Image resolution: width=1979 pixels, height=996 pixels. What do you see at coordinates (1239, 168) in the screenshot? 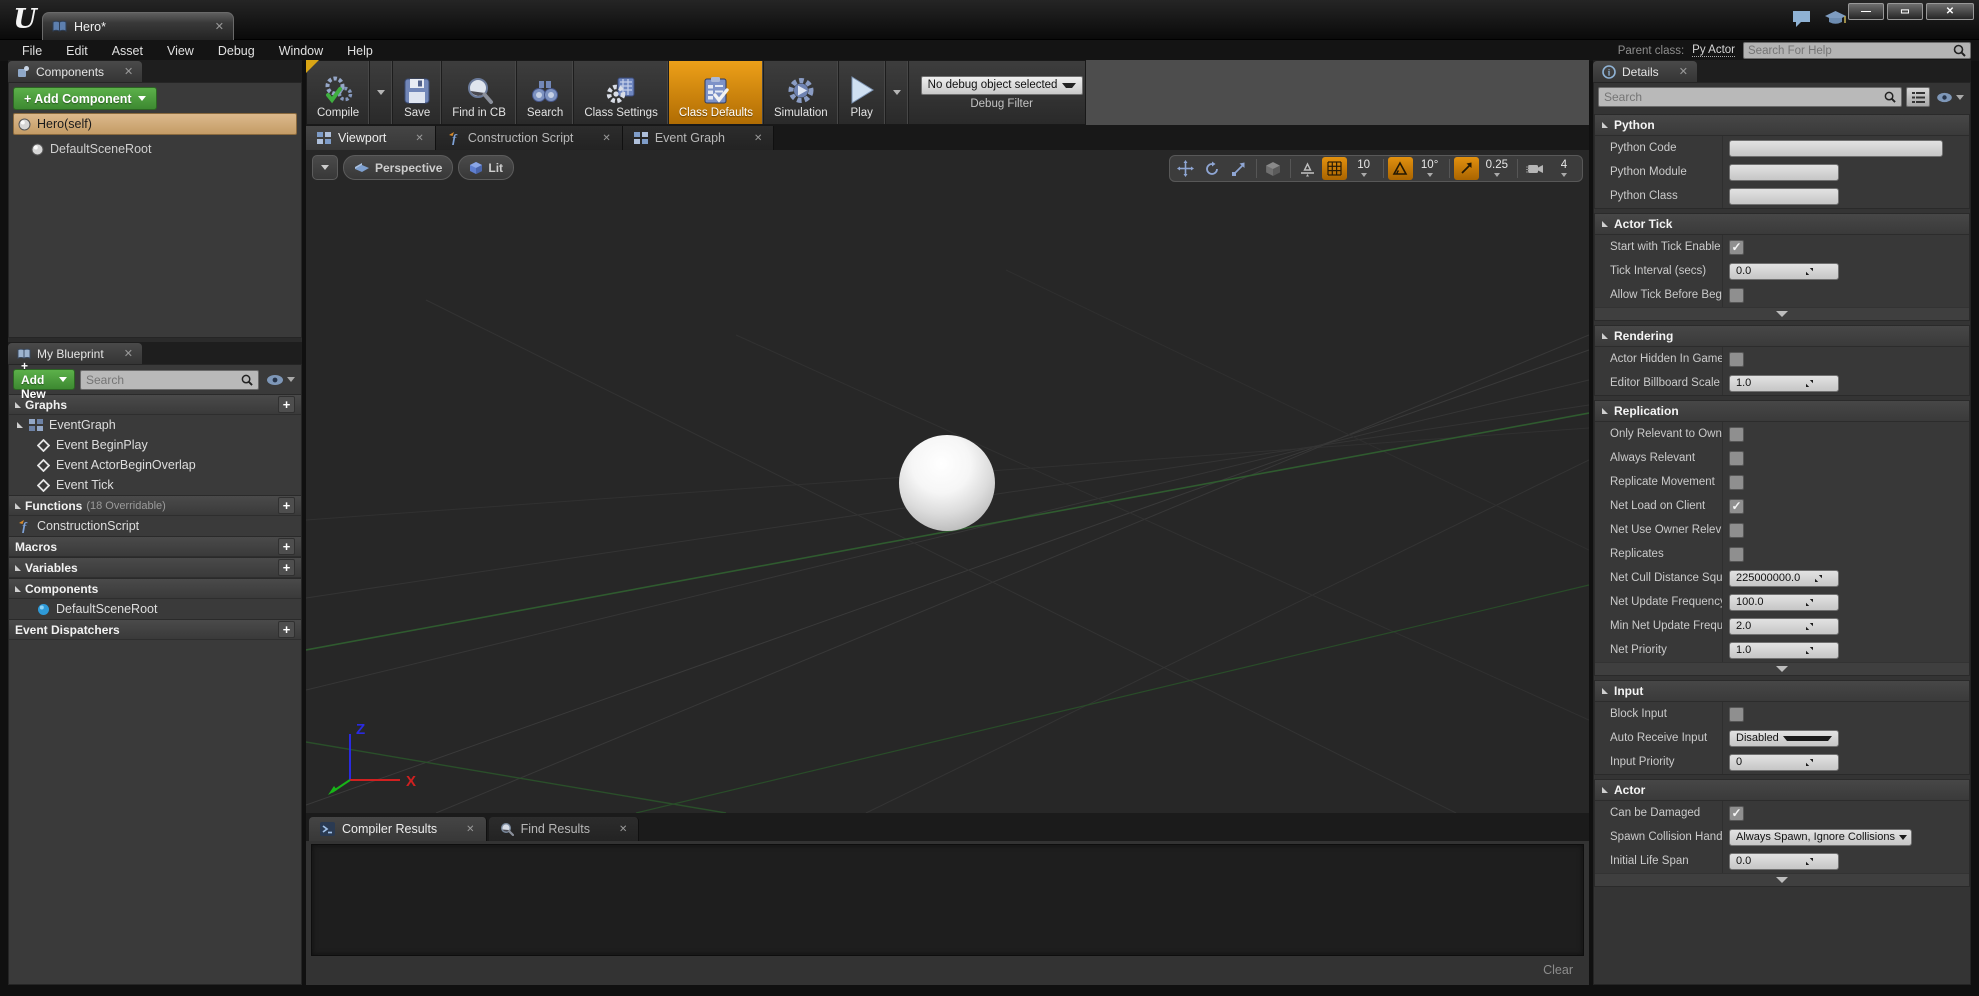
I see `scale-tool-button` at bounding box center [1239, 168].